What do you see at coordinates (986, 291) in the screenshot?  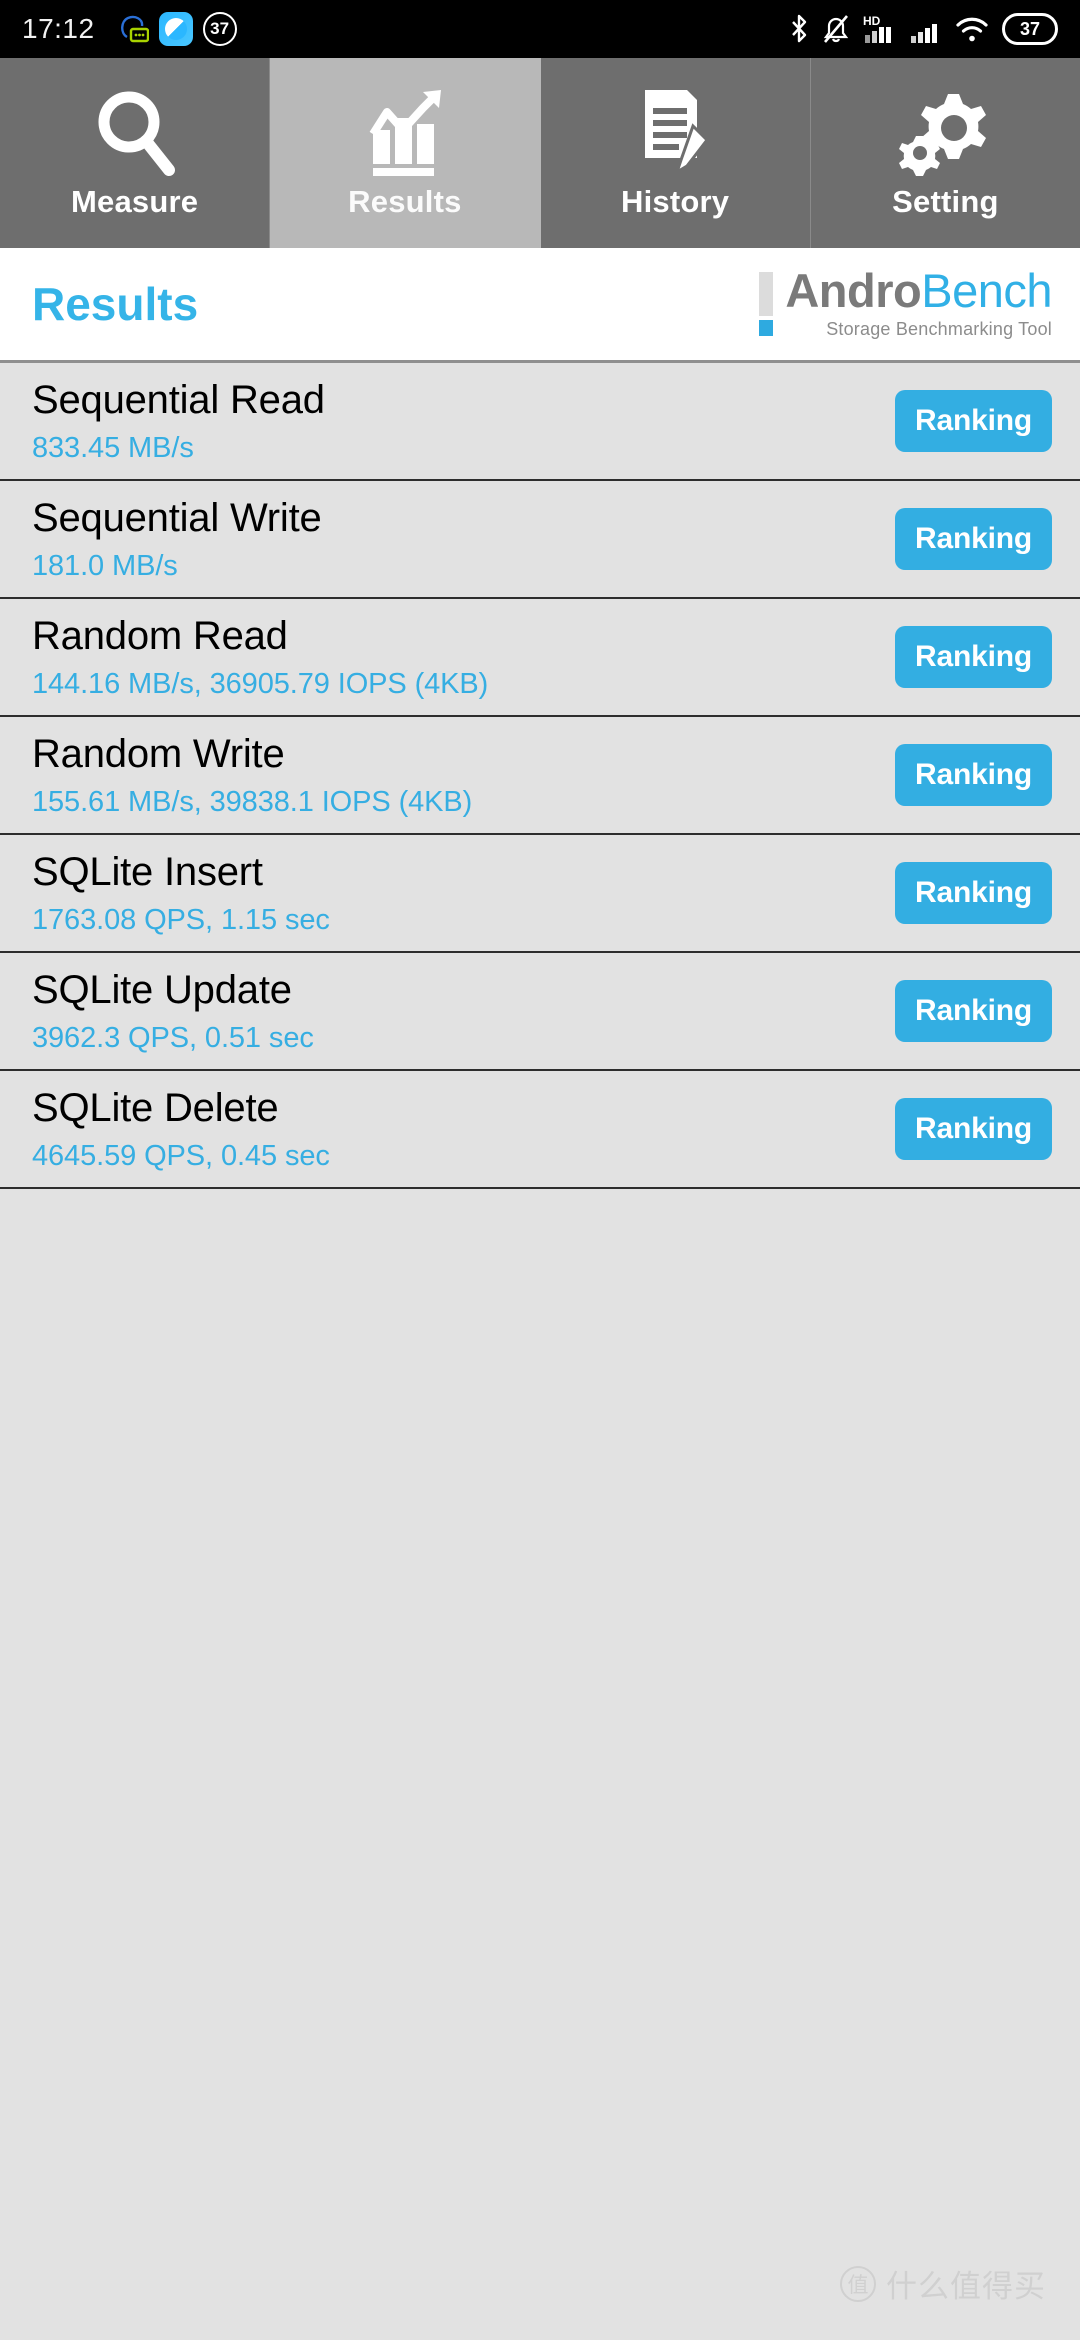 I see `logo-bench: Bench` at bounding box center [986, 291].